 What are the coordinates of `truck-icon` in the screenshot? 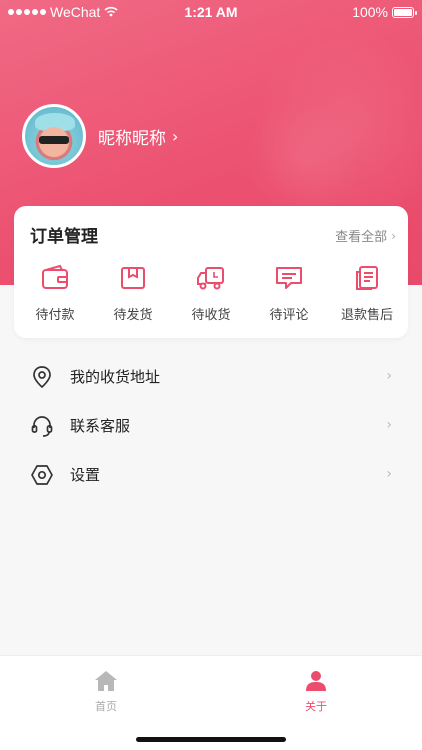 It's located at (210, 278).